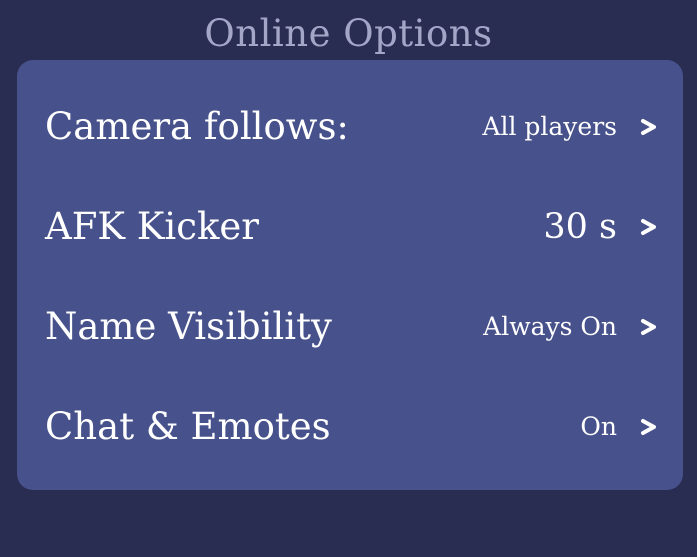  What do you see at coordinates (197, 126) in the screenshot?
I see `option-label-camera-follows: Camera follows:` at bounding box center [197, 126].